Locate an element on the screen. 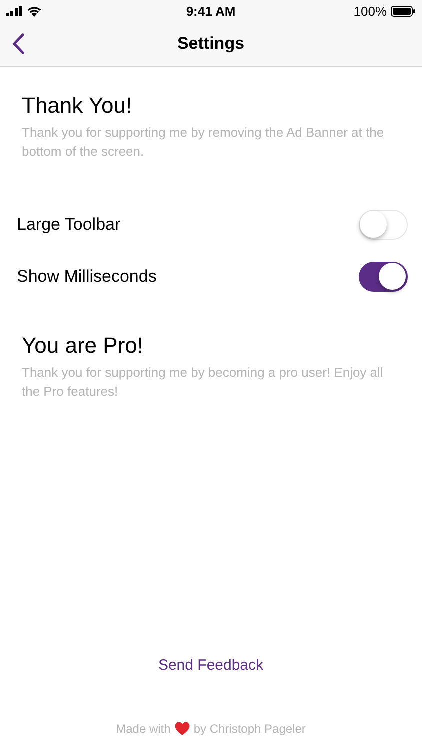 The height and width of the screenshot is (750, 422). toggle-switch is located at coordinates (383, 277).